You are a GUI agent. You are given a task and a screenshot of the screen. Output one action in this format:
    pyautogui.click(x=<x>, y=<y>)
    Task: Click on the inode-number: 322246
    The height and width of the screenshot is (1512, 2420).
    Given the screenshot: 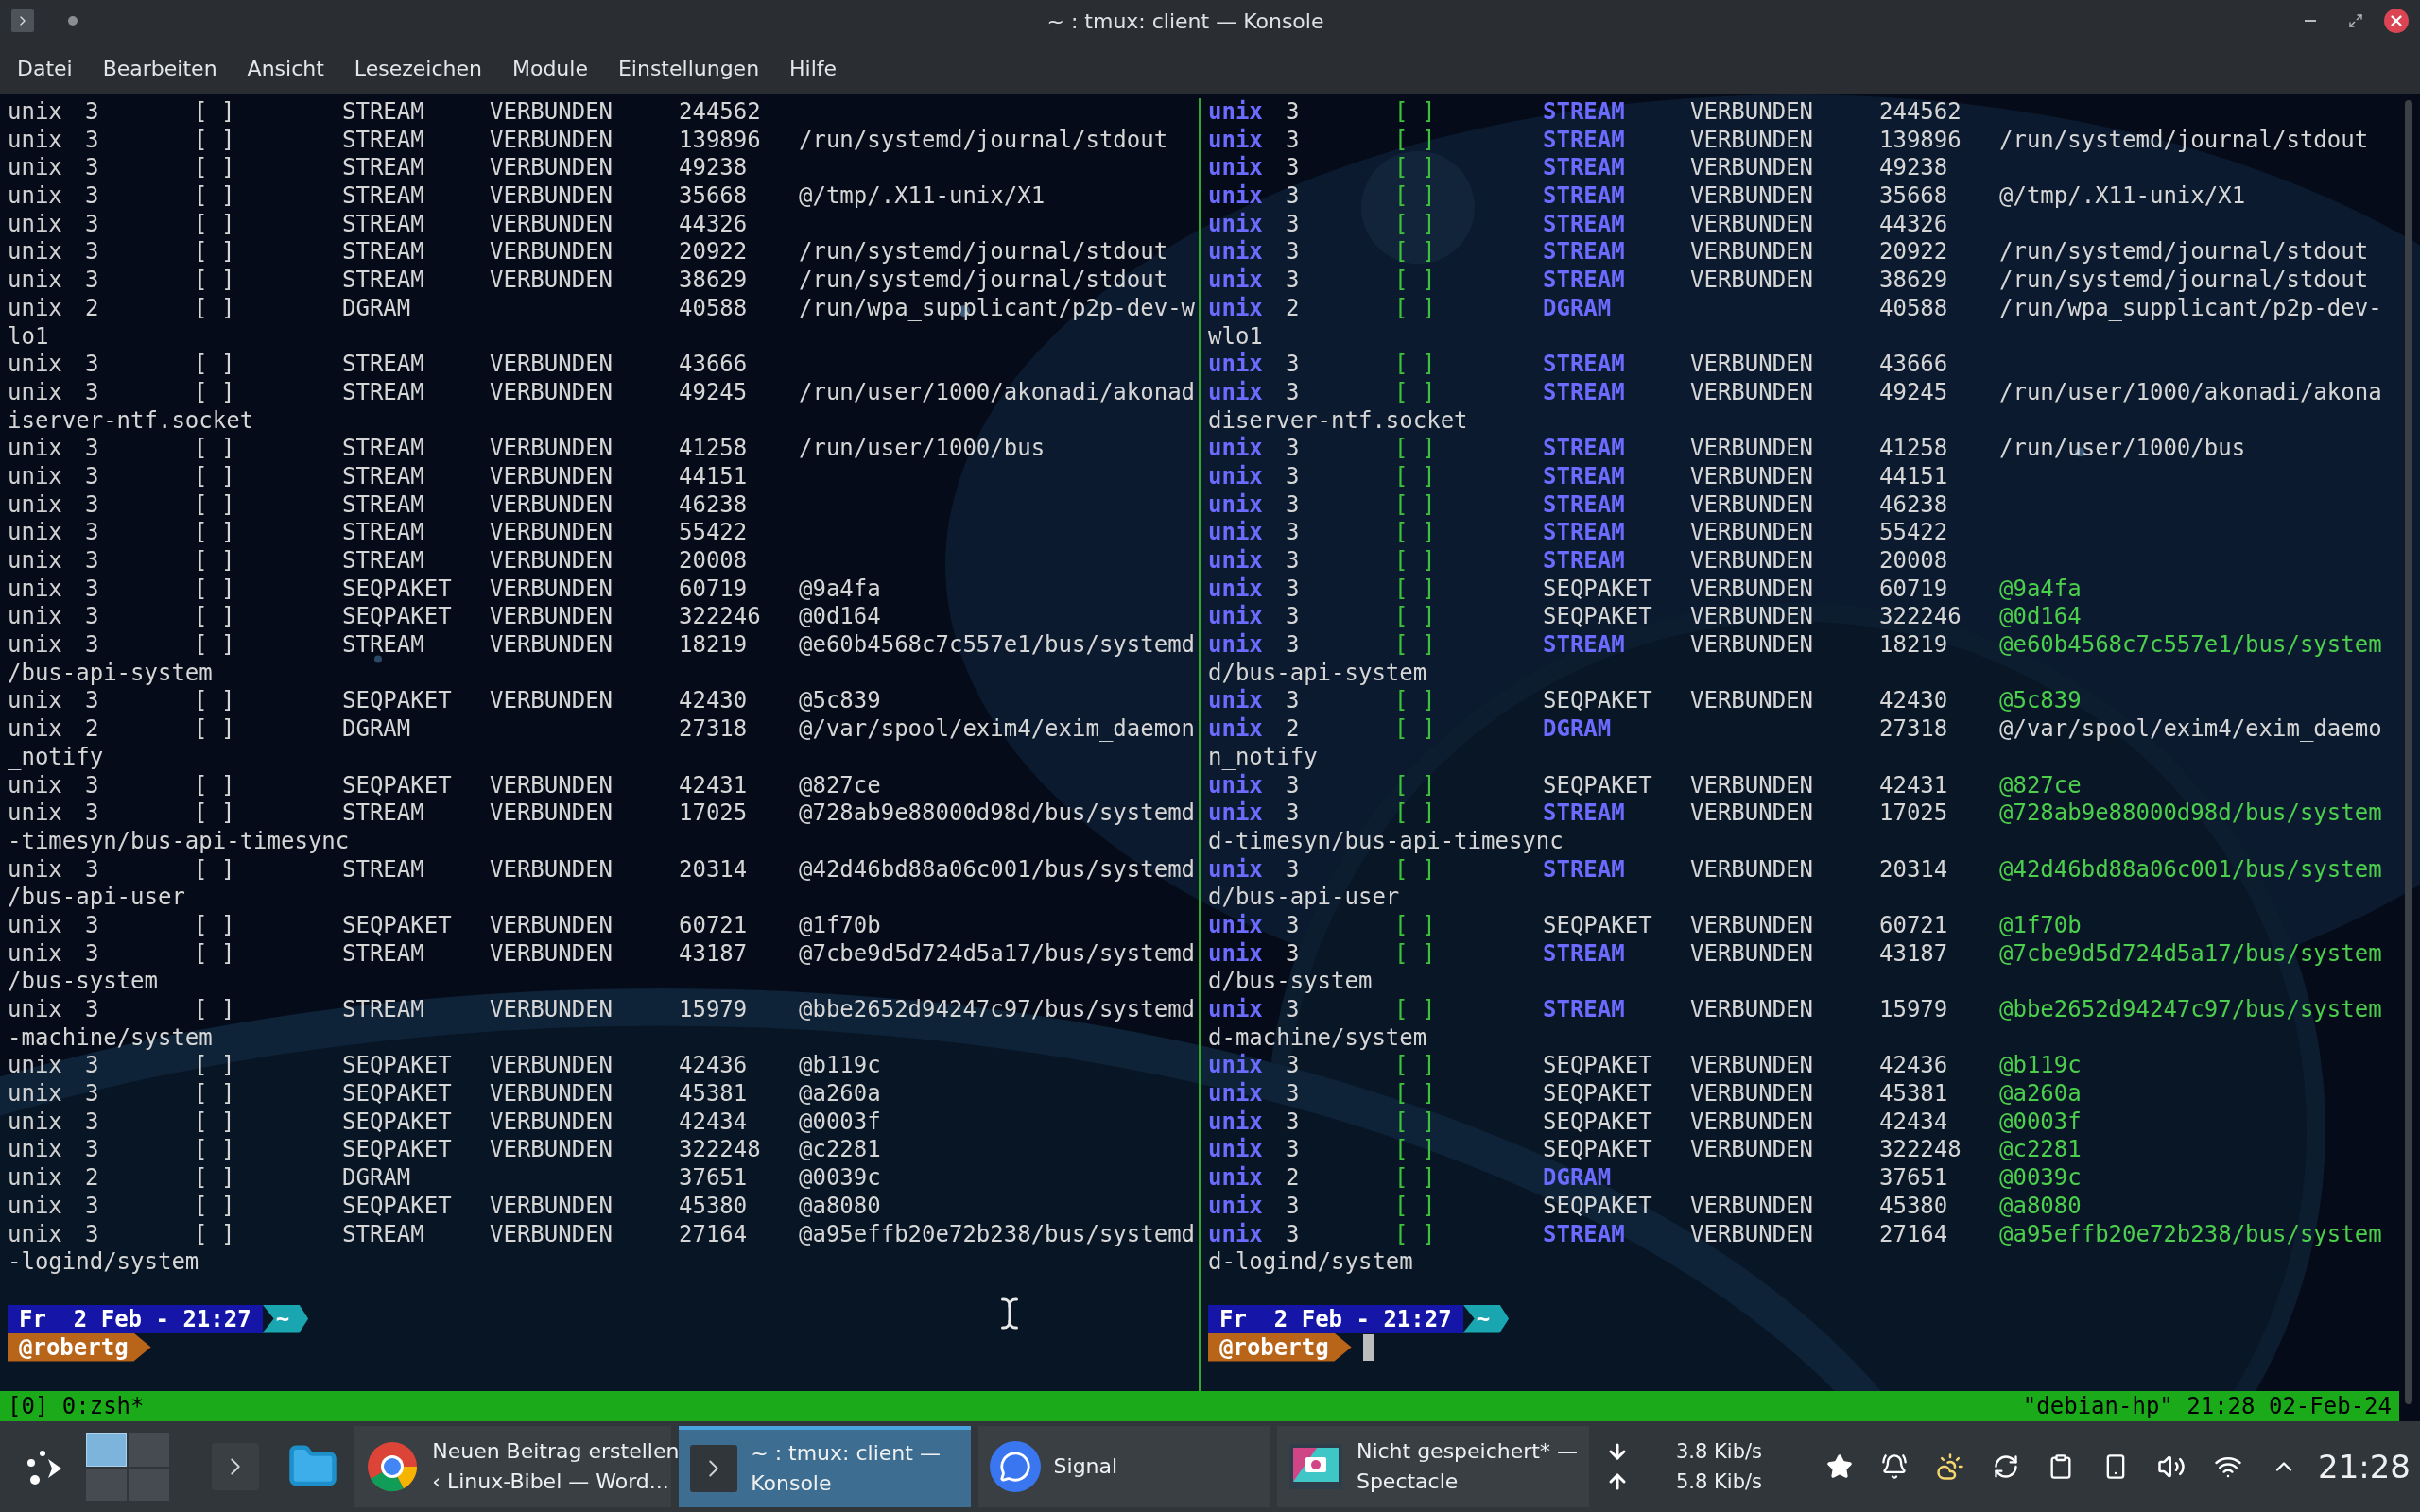 What is the action you would take?
    pyautogui.click(x=1921, y=617)
    